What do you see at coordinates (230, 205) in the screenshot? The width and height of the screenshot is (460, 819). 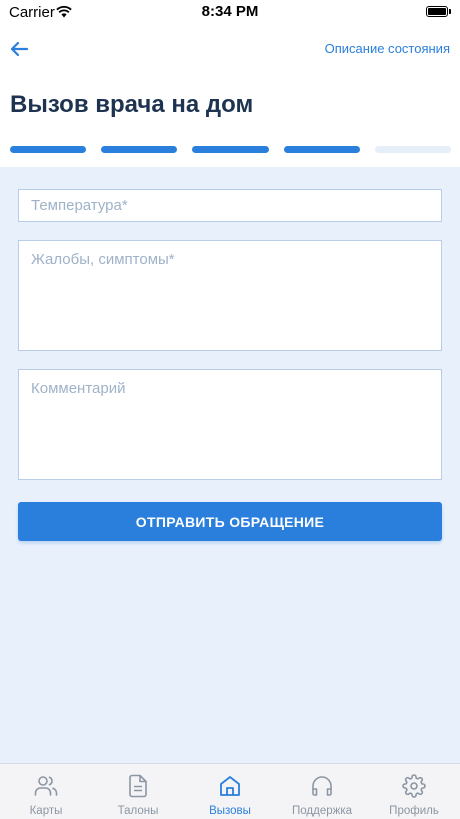 I see `temperature-input` at bounding box center [230, 205].